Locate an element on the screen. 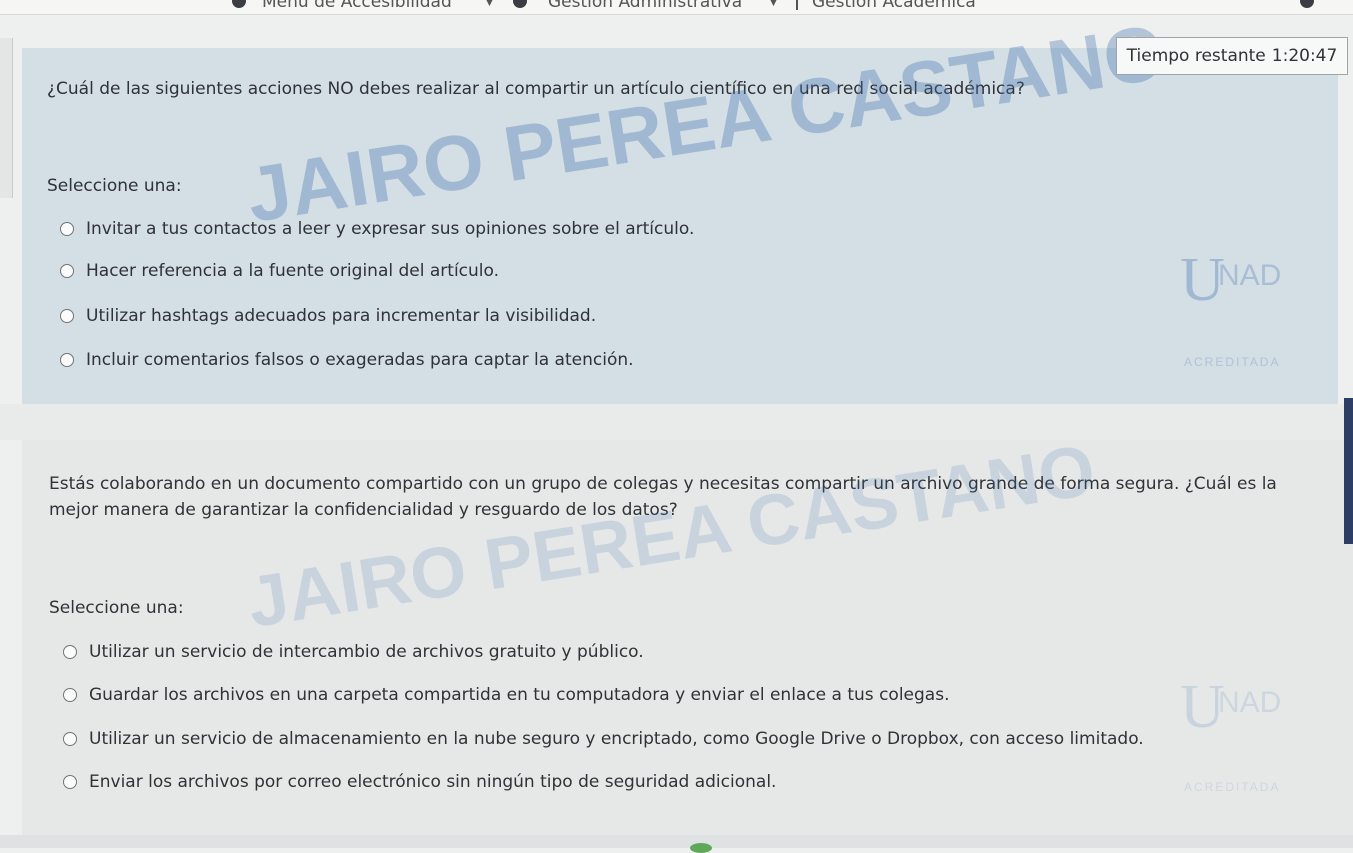  time-remaining-box: Tiempo restante 1:20:47 is located at coordinates (1232, 56).